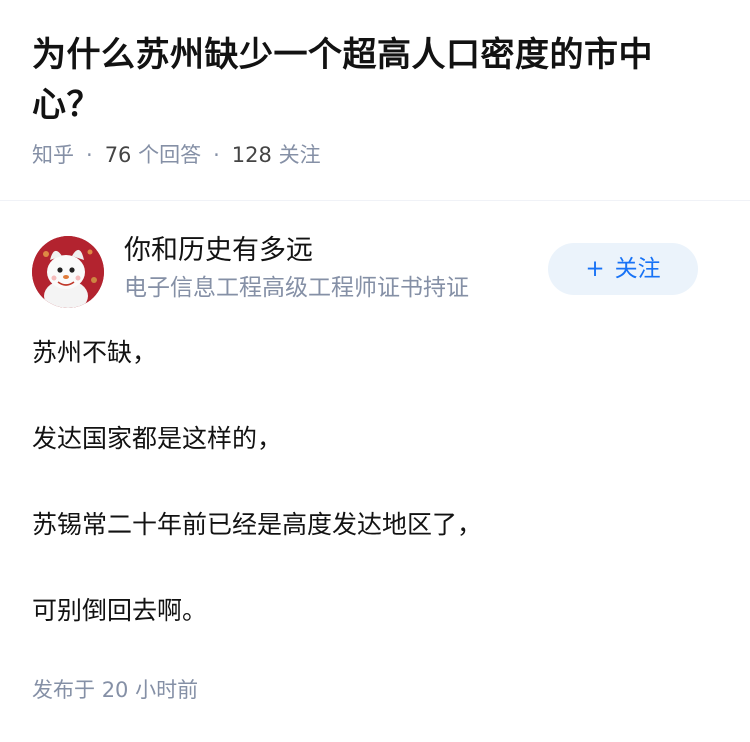 The image size is (750, 742). Describe the element at coordinates (53, 155) in the screenshot. I see `source-label: 知乎` at that location.